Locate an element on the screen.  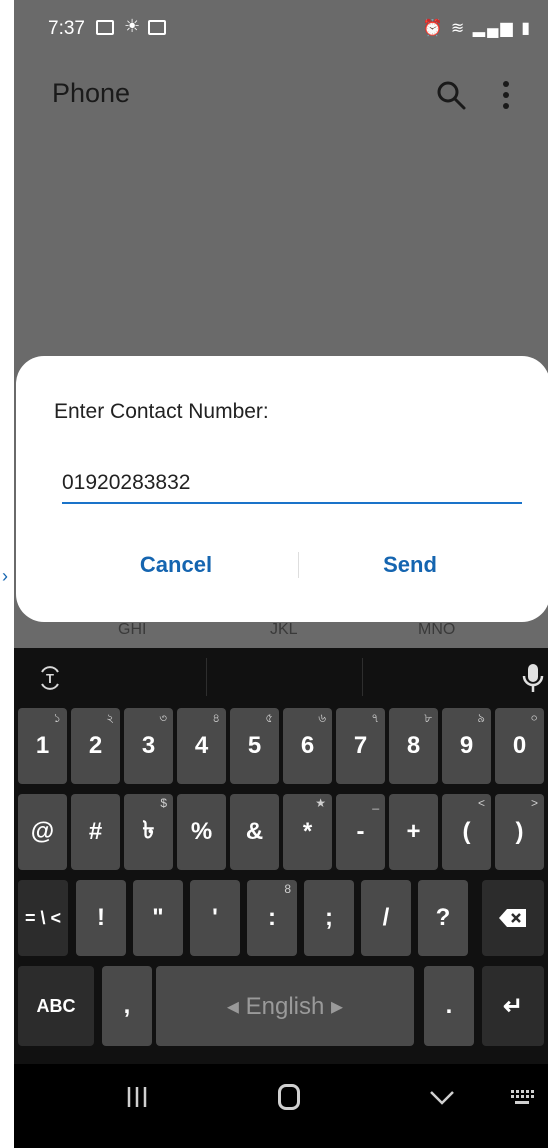
symbol-key: @ is located at coordinates (42, 832).